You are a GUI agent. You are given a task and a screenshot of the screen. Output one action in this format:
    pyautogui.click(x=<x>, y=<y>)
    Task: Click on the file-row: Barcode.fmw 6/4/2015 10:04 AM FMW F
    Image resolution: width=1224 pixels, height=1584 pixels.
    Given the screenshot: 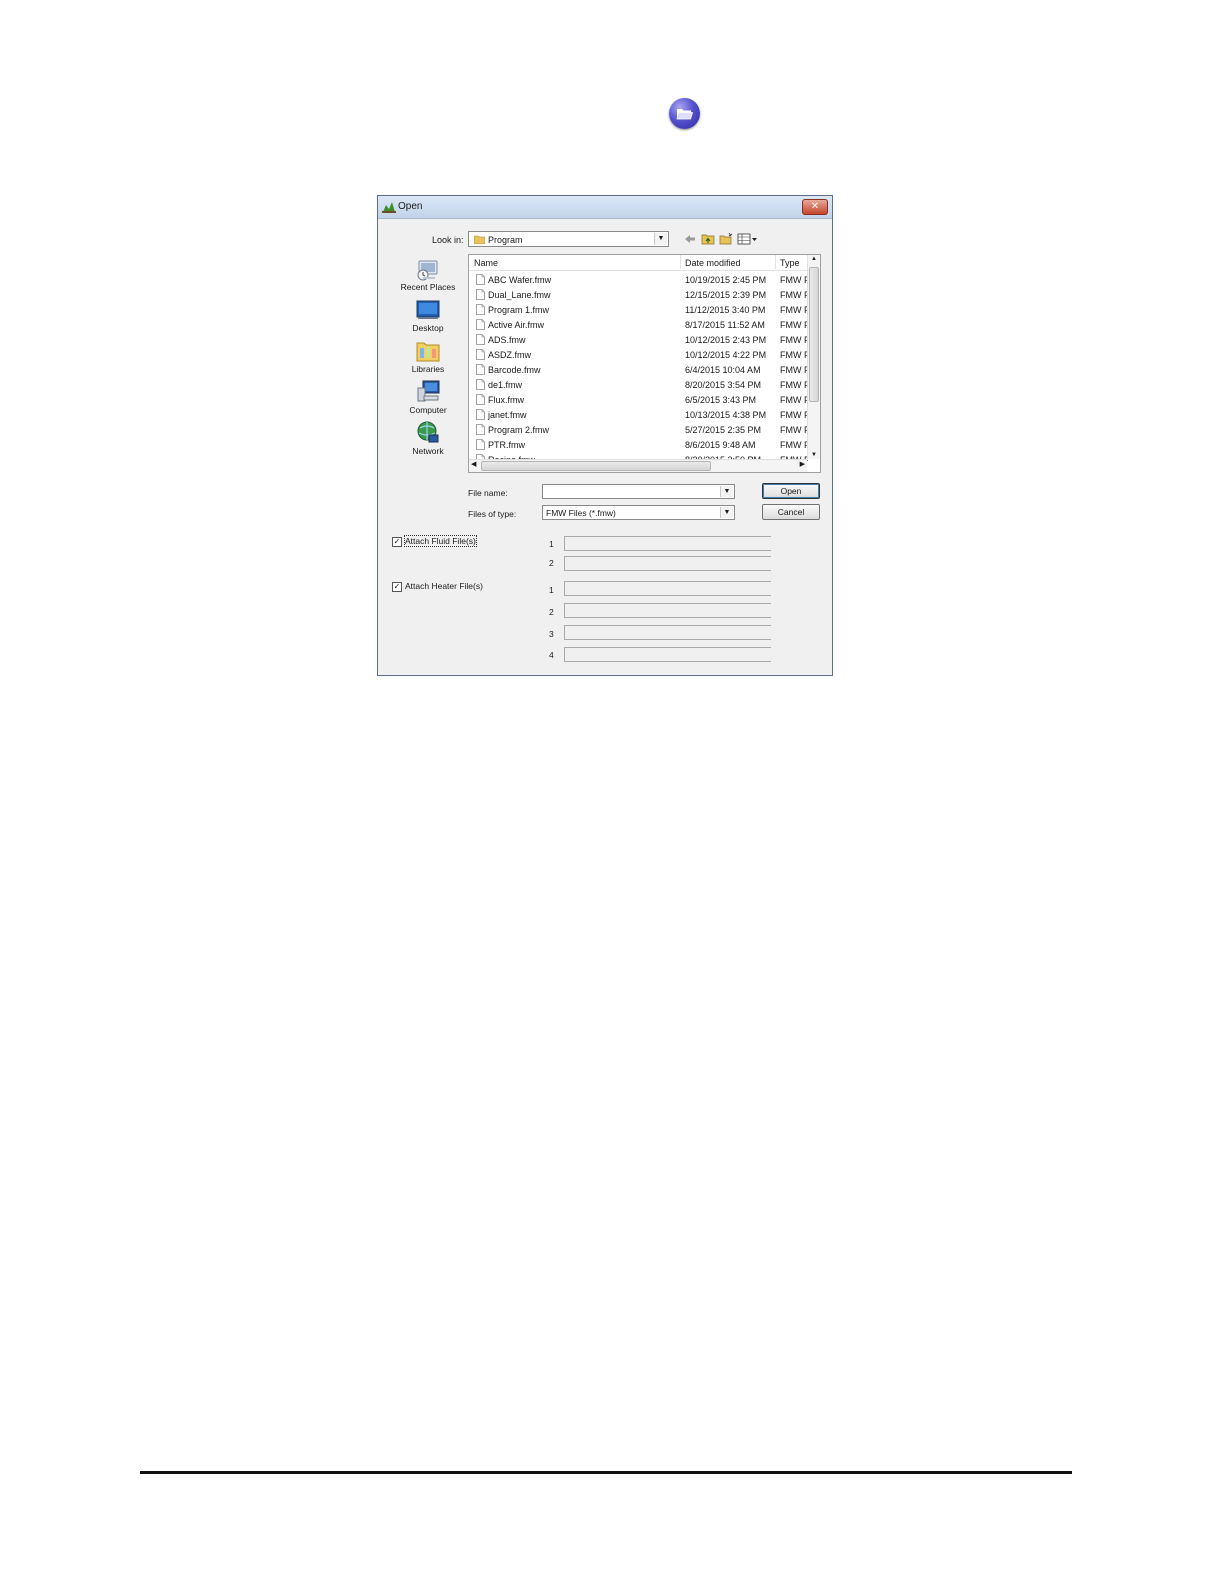 What is the action you would take?
    pyautogui.click(x=638, y=370)
    